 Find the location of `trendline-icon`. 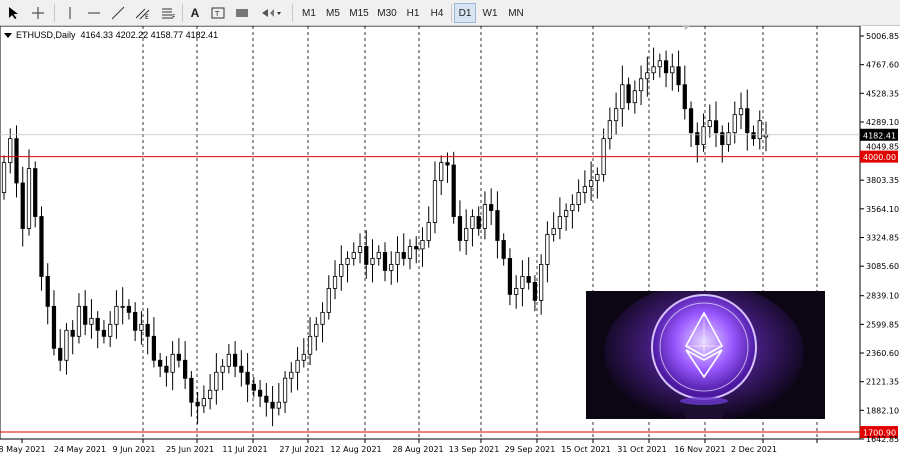

trendline-icon is located at coordinates (118, 13).